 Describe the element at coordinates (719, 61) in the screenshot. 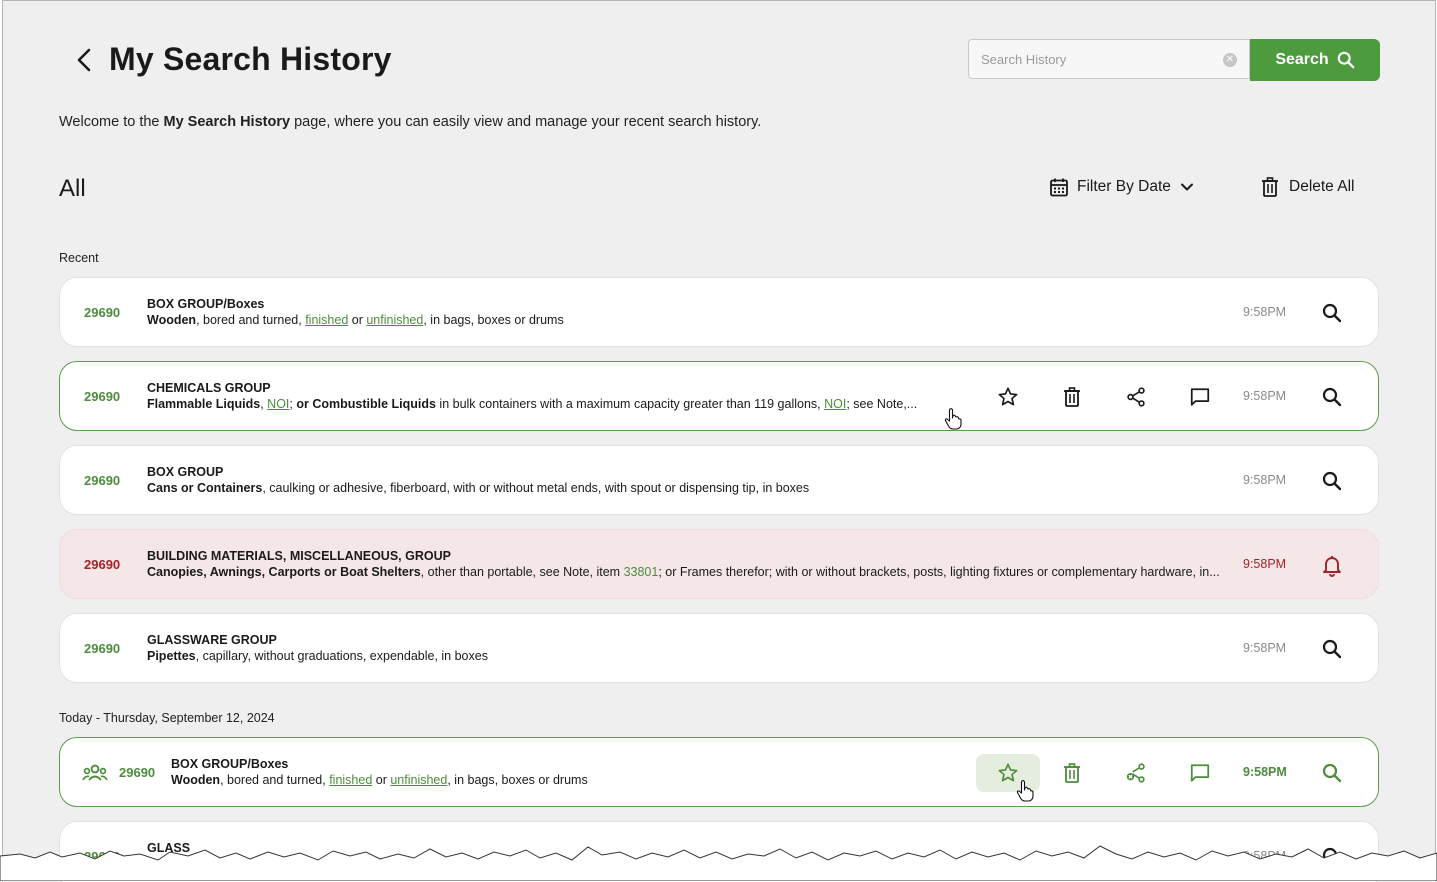

I see `header: My Search History ✕ Search` at that location.